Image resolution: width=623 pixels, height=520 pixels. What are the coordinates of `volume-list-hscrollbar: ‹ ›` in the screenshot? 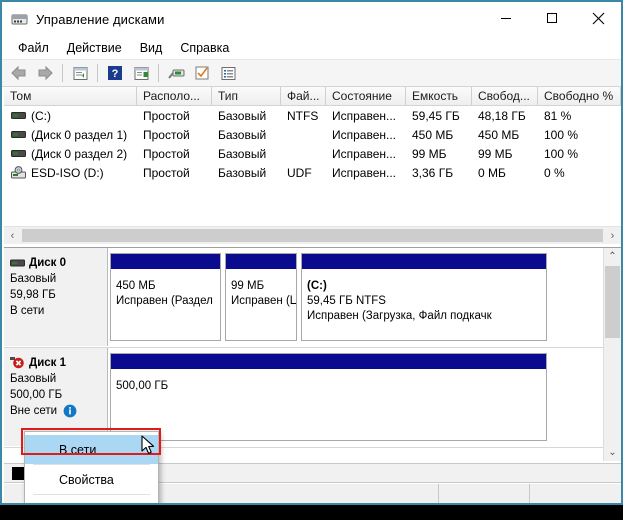 It's located at (312, 235).